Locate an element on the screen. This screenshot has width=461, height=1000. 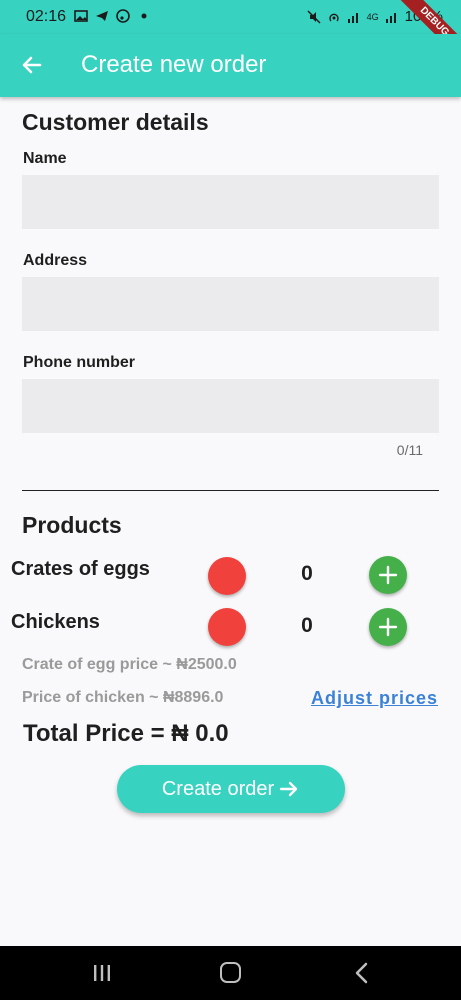
status-time: 02:16 is located at coordinates (46, 16).